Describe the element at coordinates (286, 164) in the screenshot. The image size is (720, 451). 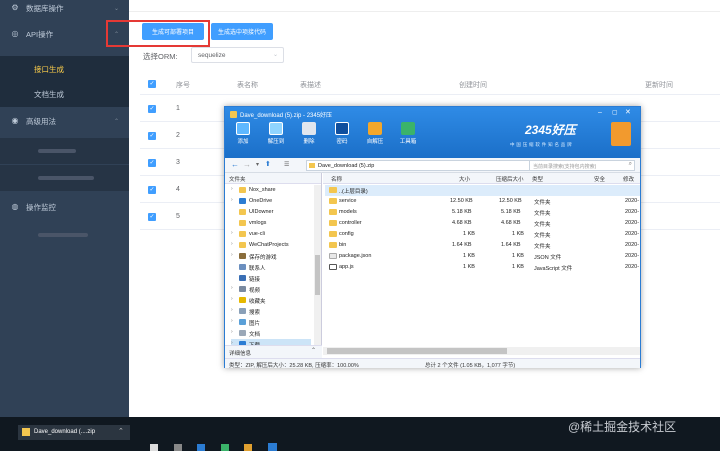
I see `view-icon: ☰` at that location.